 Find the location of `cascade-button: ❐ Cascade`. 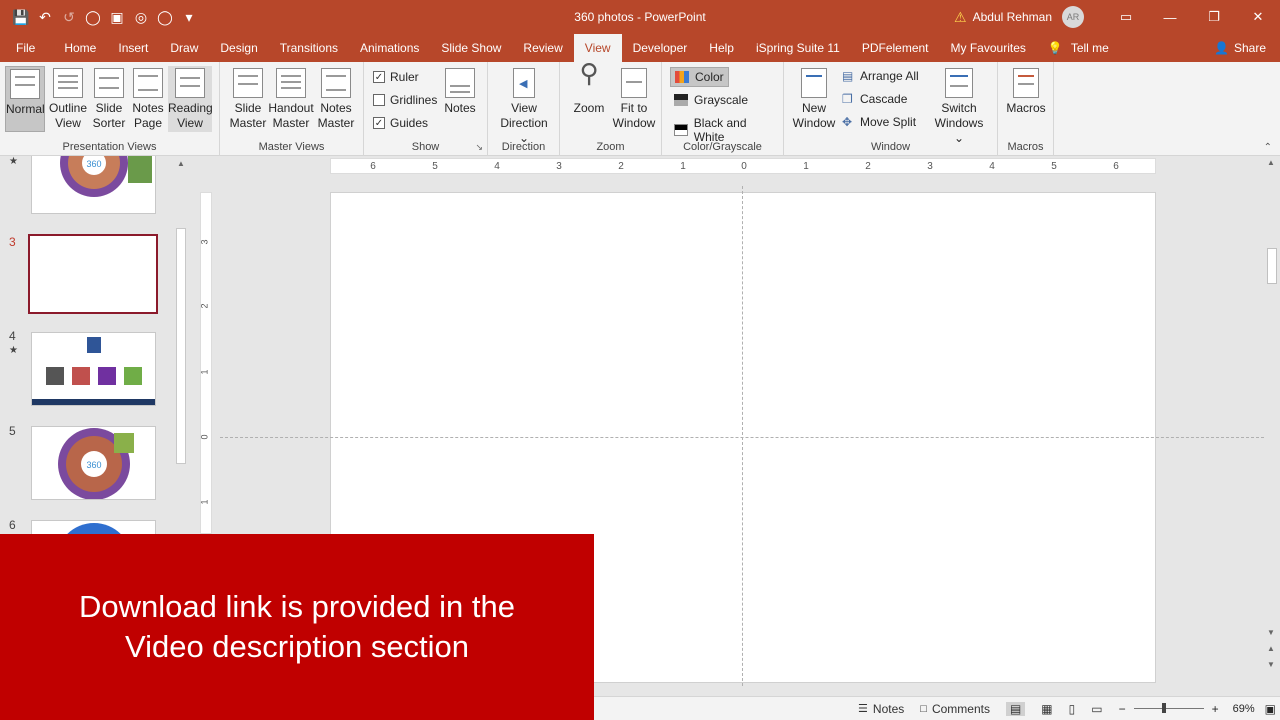

cascade-button: ❐ Cascade is located at coordinates (874, 99).